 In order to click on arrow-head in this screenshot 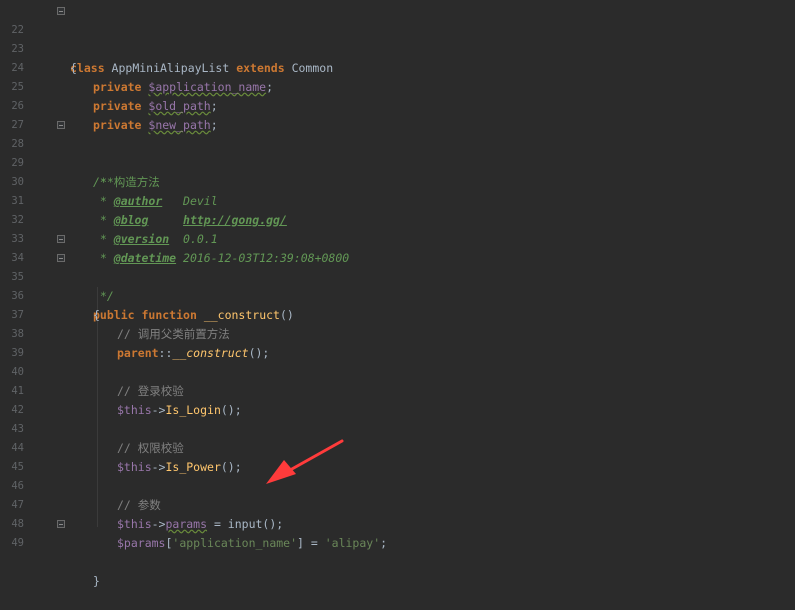, I will do `click(281, 472)`.